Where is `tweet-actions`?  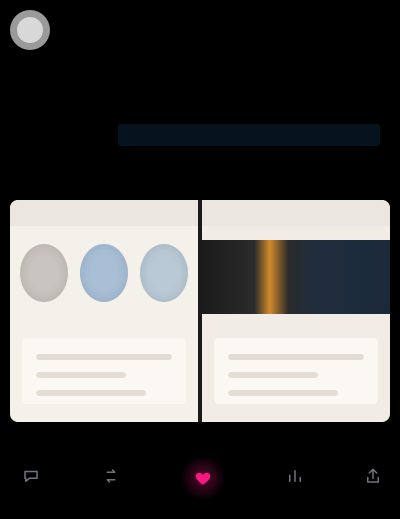
tweet-actions is located at coordinates (200, 477).